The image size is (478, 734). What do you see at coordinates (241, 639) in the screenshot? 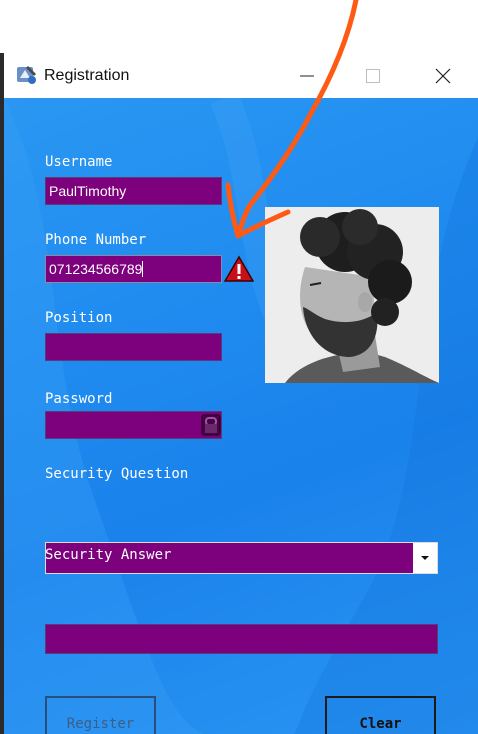
I see `security-answer-input` at bounding box center [241, 639].